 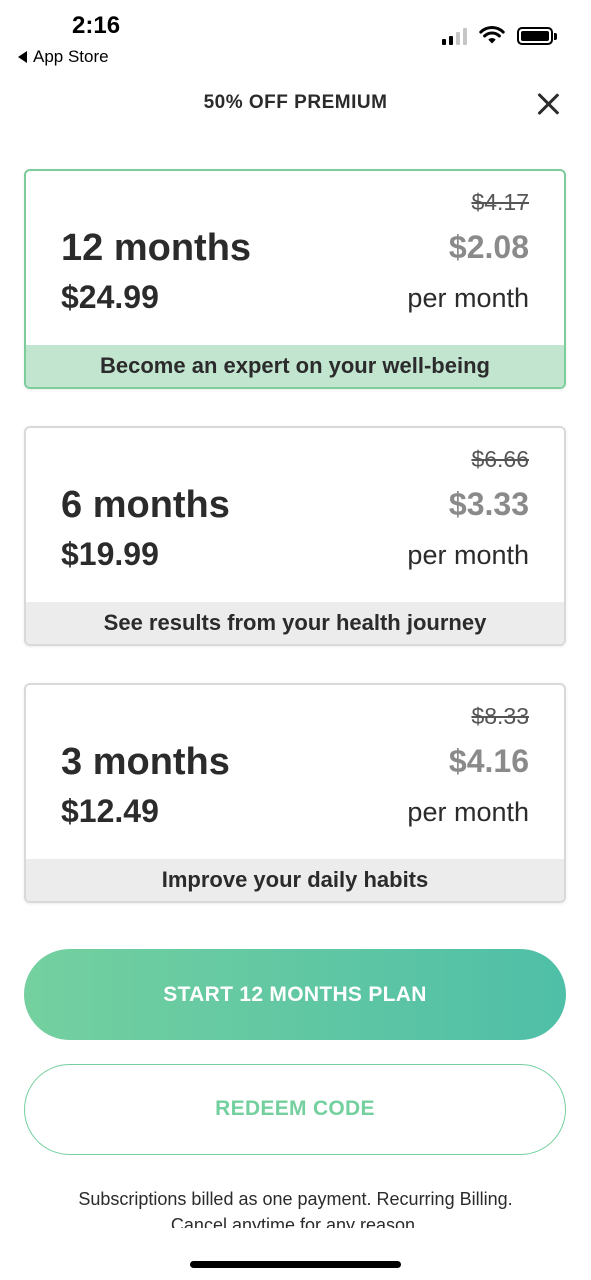 I want to click on back-to-app-store: App Store, so click(x=63, y=57).